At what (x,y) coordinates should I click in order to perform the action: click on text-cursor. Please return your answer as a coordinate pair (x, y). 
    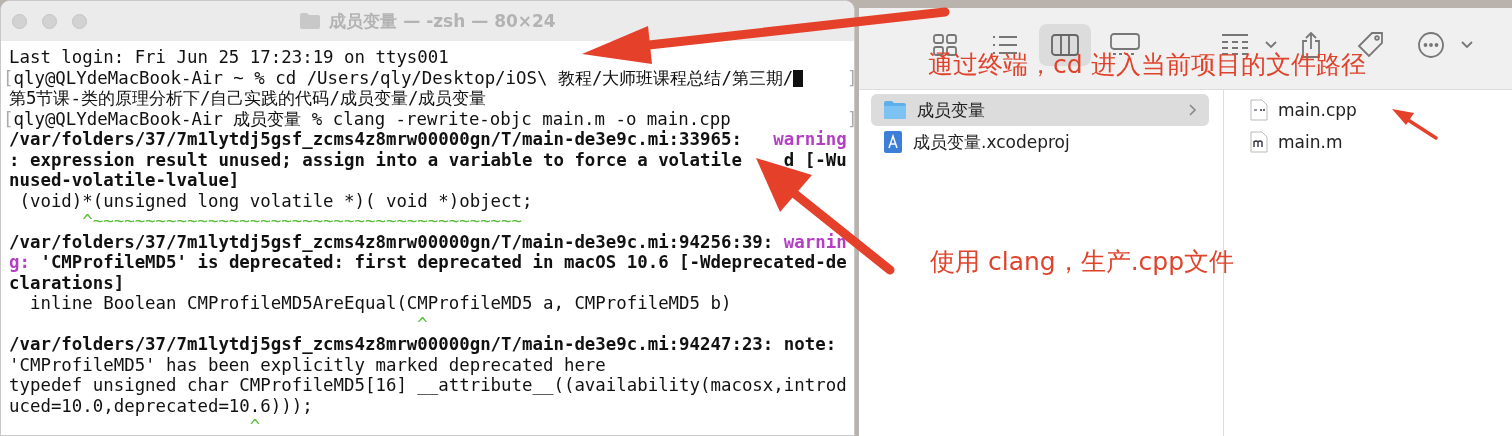
    Looking at the image, I should click on (798, 78).